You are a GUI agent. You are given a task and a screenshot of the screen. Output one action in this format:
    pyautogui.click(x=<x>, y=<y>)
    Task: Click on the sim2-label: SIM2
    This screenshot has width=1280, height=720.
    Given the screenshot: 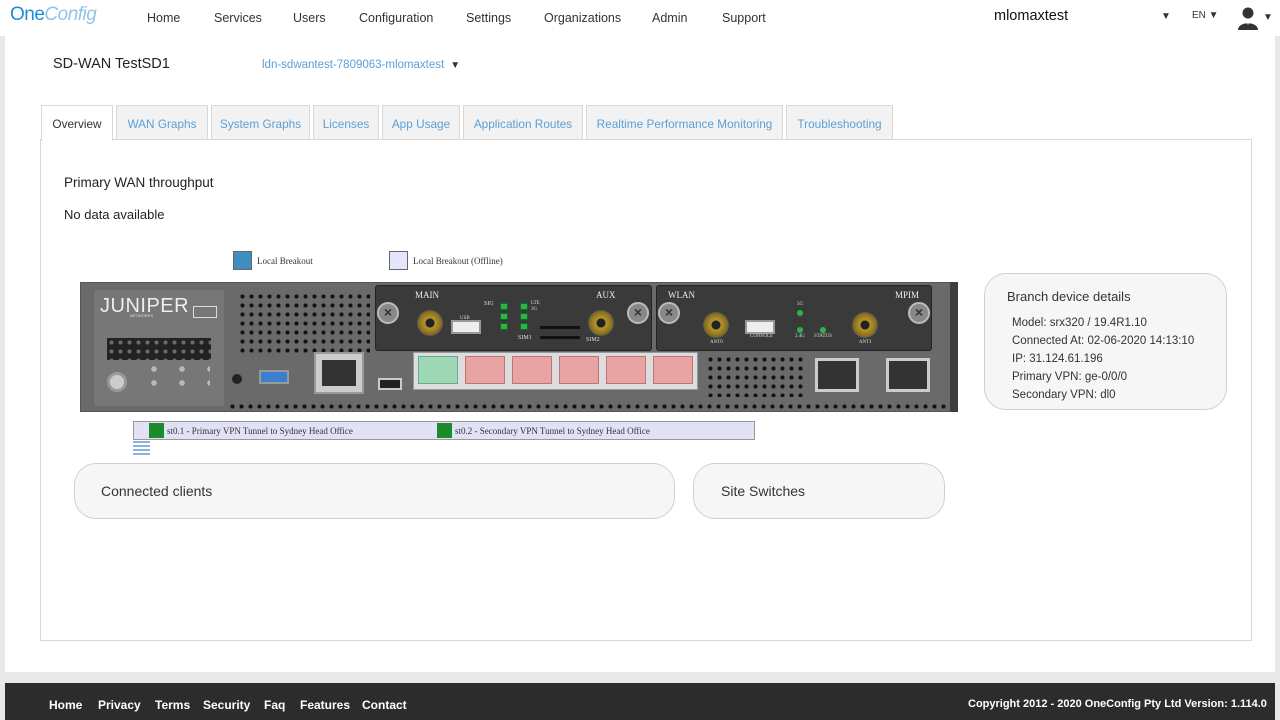 What is the action you would take?
    pyautogui.click(x=593, y=340)
    